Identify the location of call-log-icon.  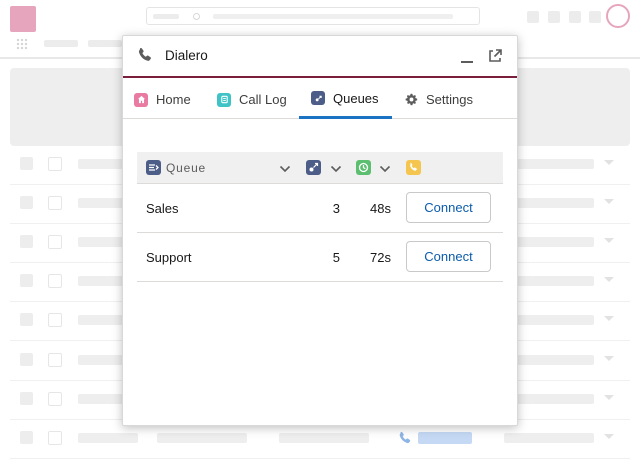
(224, 99).